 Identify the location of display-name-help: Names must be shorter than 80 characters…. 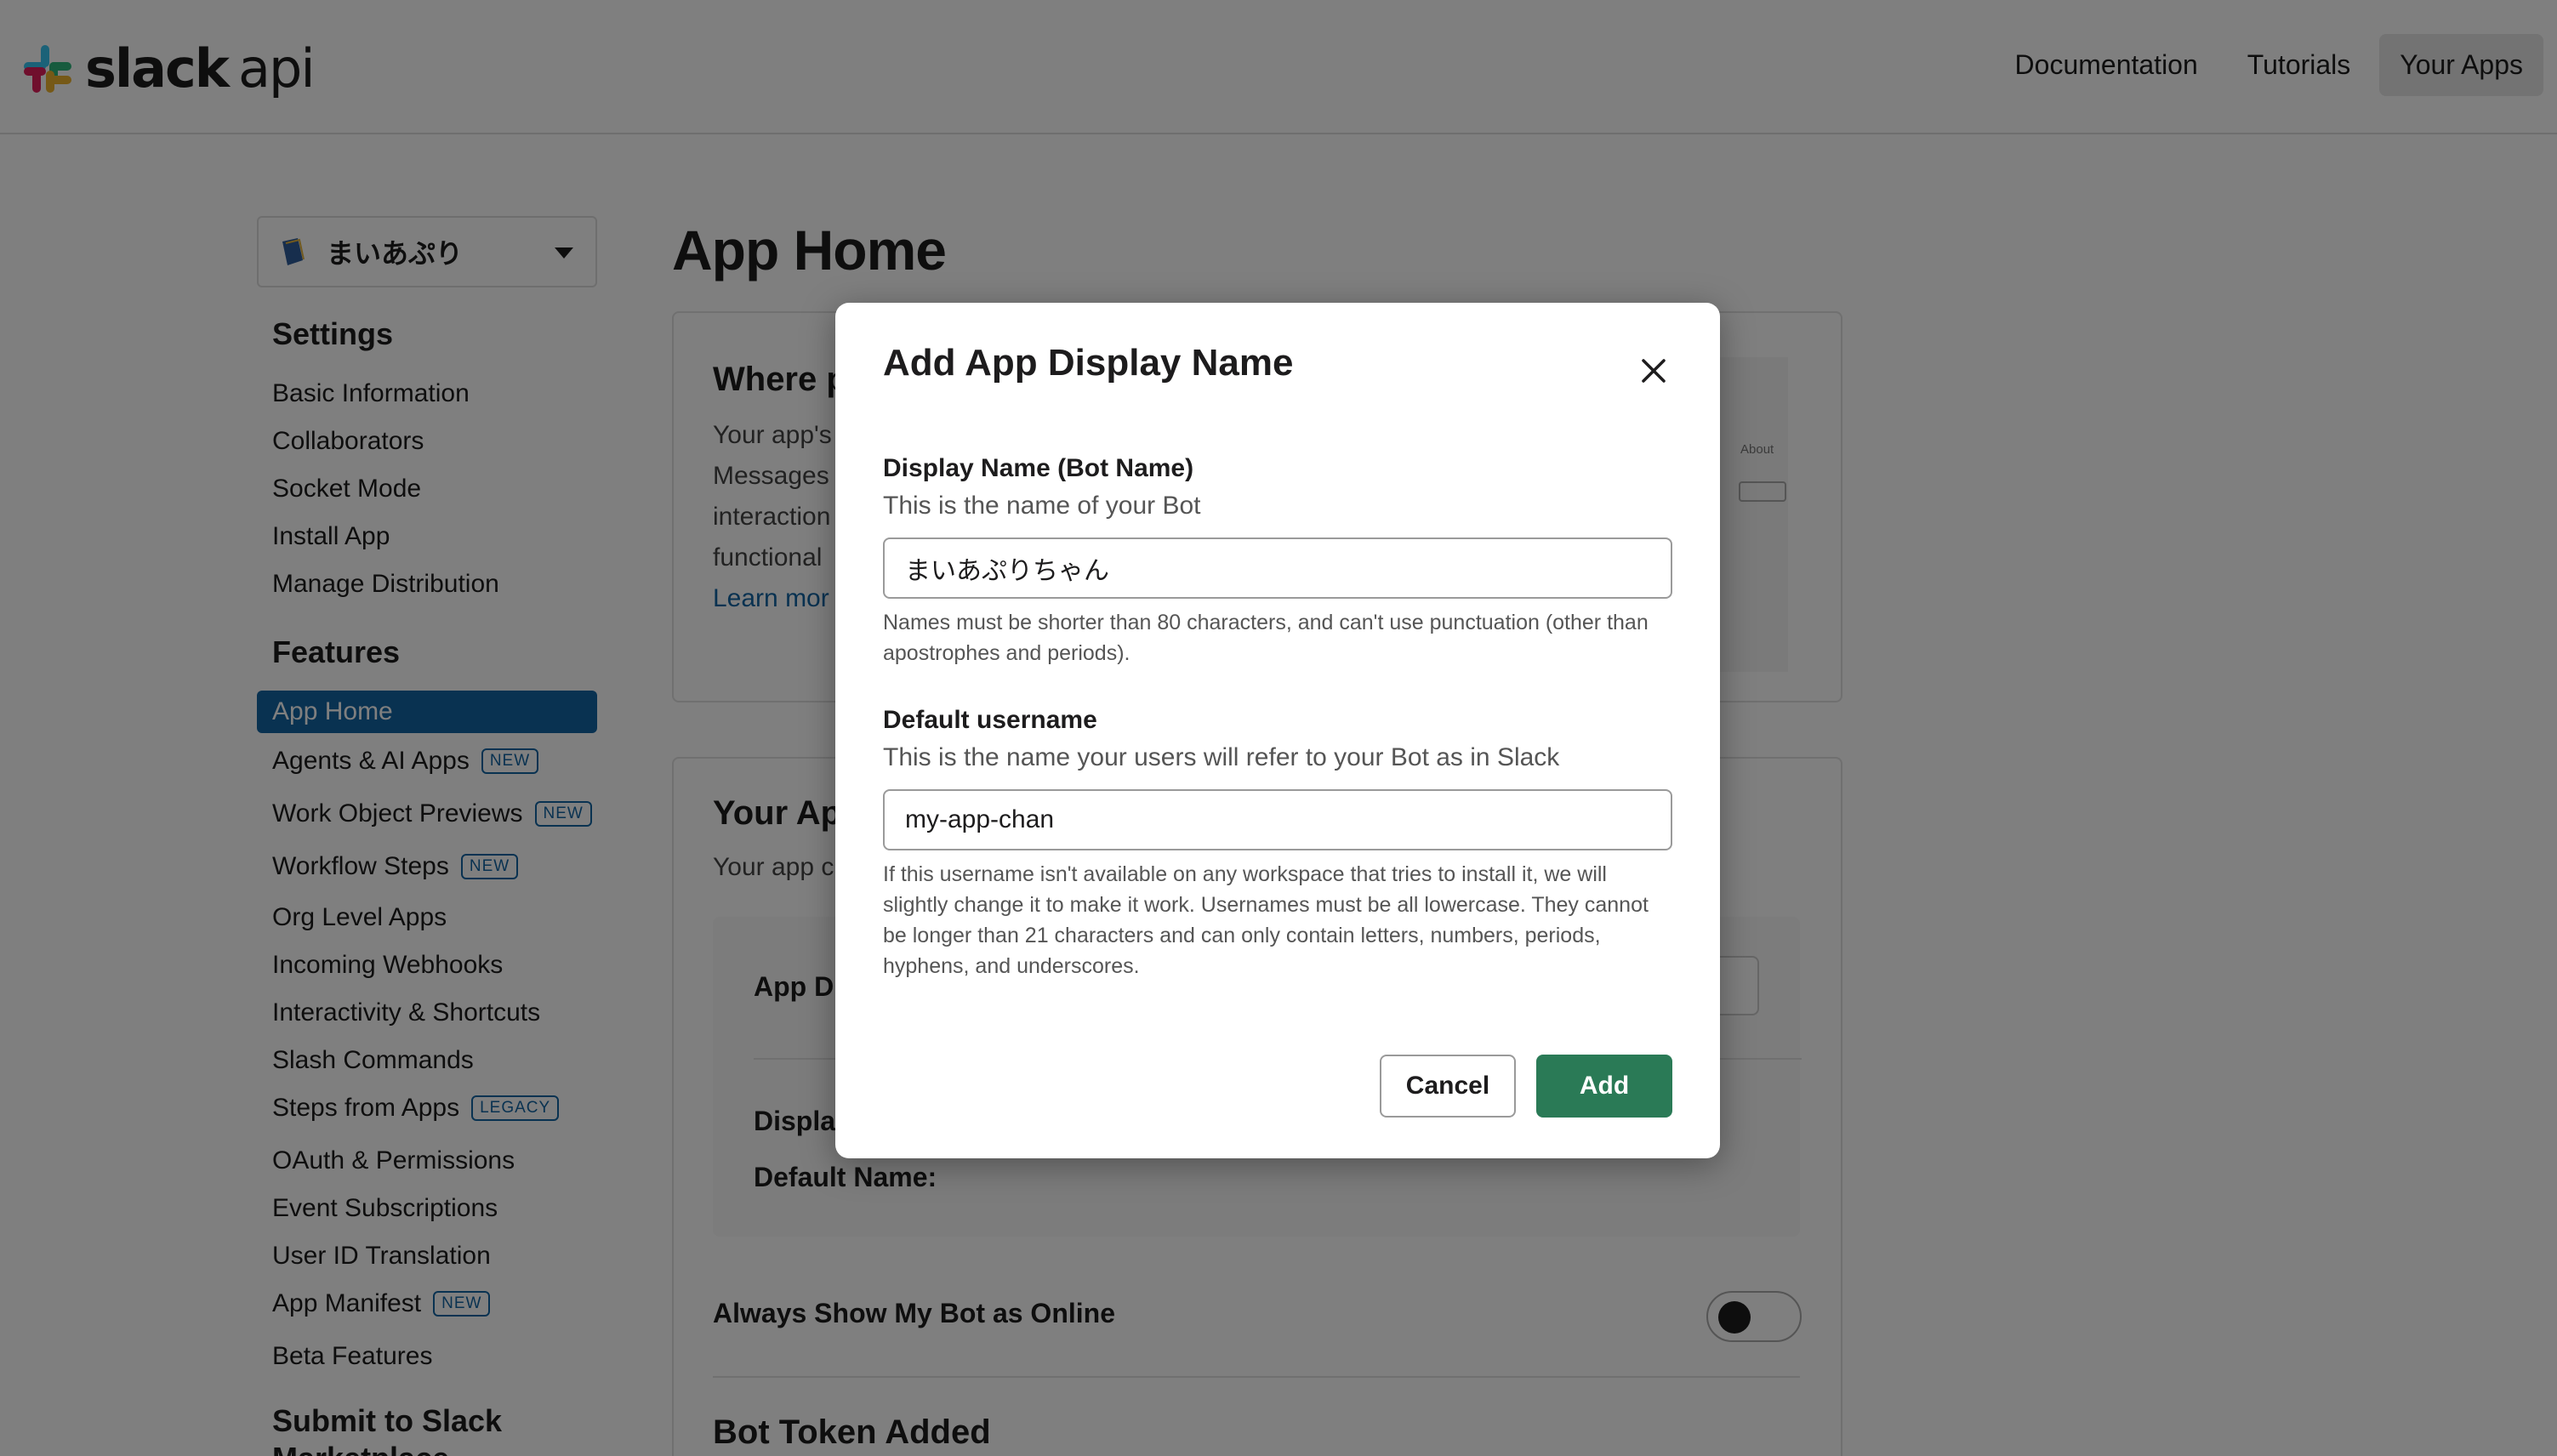
(1266, 638).